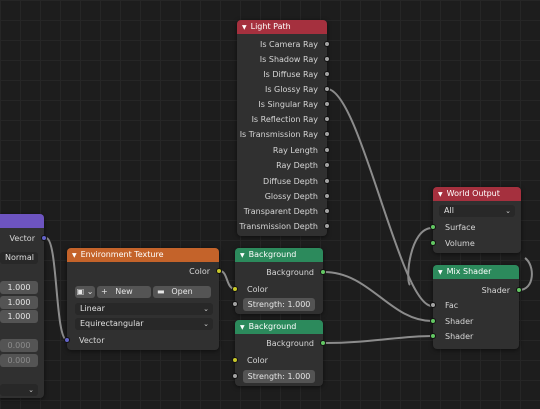 Image resolution: width=540 pixels, height=409 pixels. I want to click on mix-shader-output-socket, so click(519, 290).